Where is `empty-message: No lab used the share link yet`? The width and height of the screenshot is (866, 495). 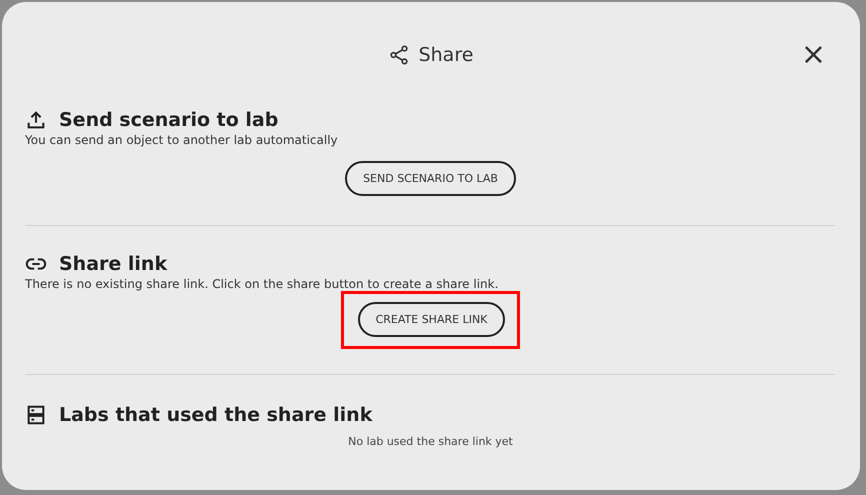 empty-message: No lab used the share link yet is located at coordinates (430, 441).